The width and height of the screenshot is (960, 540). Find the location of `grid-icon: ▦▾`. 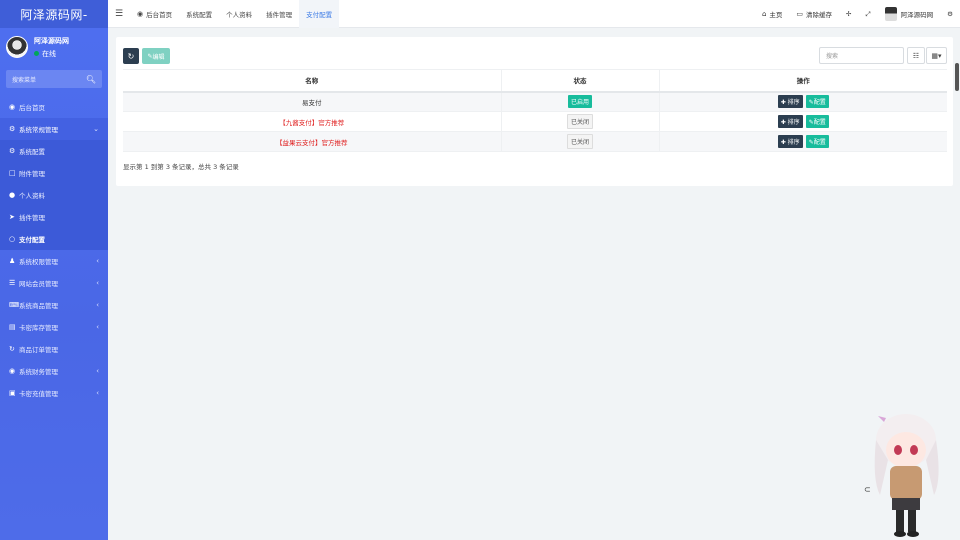

grid-icon: ▦▾ is located at coordinates (936, 55).